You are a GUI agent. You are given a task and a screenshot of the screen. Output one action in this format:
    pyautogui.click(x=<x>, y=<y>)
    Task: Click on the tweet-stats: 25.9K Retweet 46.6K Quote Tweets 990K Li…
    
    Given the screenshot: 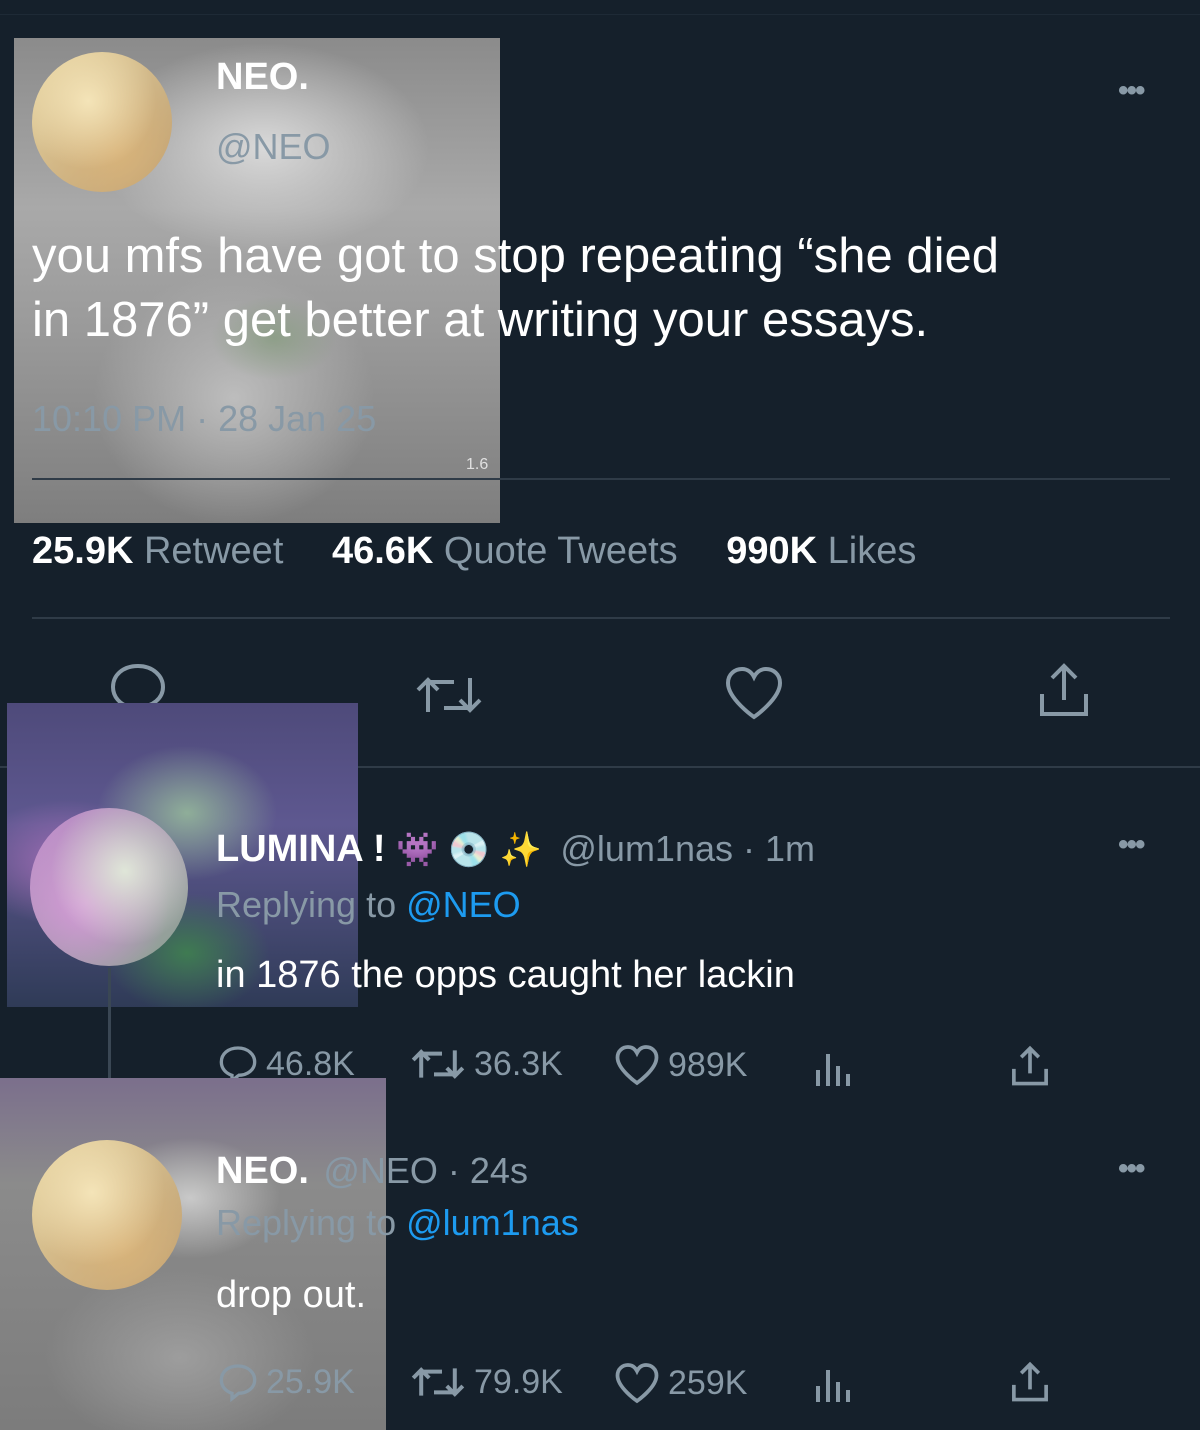 What is the action you would take?
    pyautogui.click(x=493, y=551)
    